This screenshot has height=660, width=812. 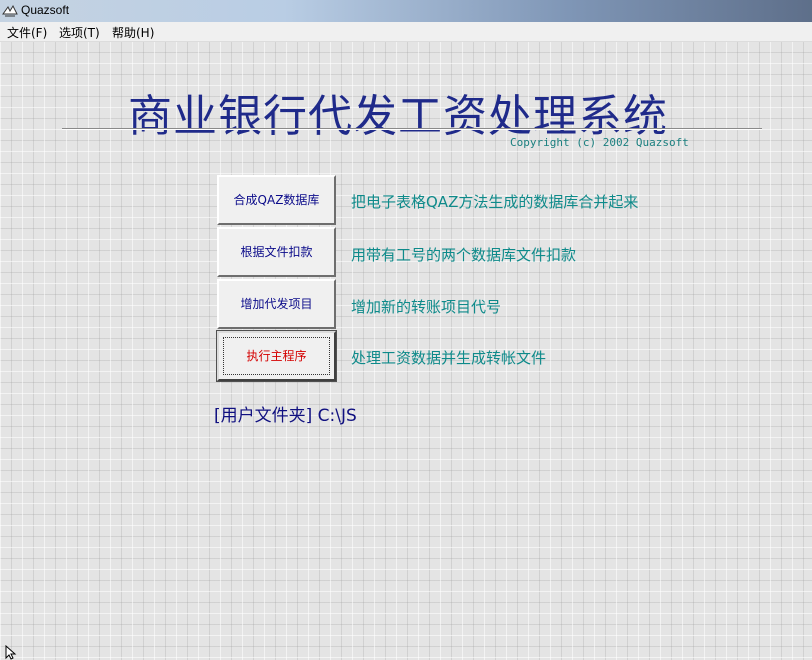 What do you see at coordinates (11, 652) in the screenshot?
I see `mouse-pointer-icon` at bounding box center [11, 652].